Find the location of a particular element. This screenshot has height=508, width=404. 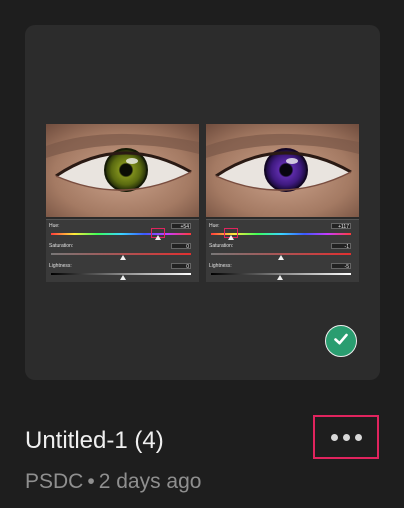

hue-slider-track is located at coordinates (121, 234).